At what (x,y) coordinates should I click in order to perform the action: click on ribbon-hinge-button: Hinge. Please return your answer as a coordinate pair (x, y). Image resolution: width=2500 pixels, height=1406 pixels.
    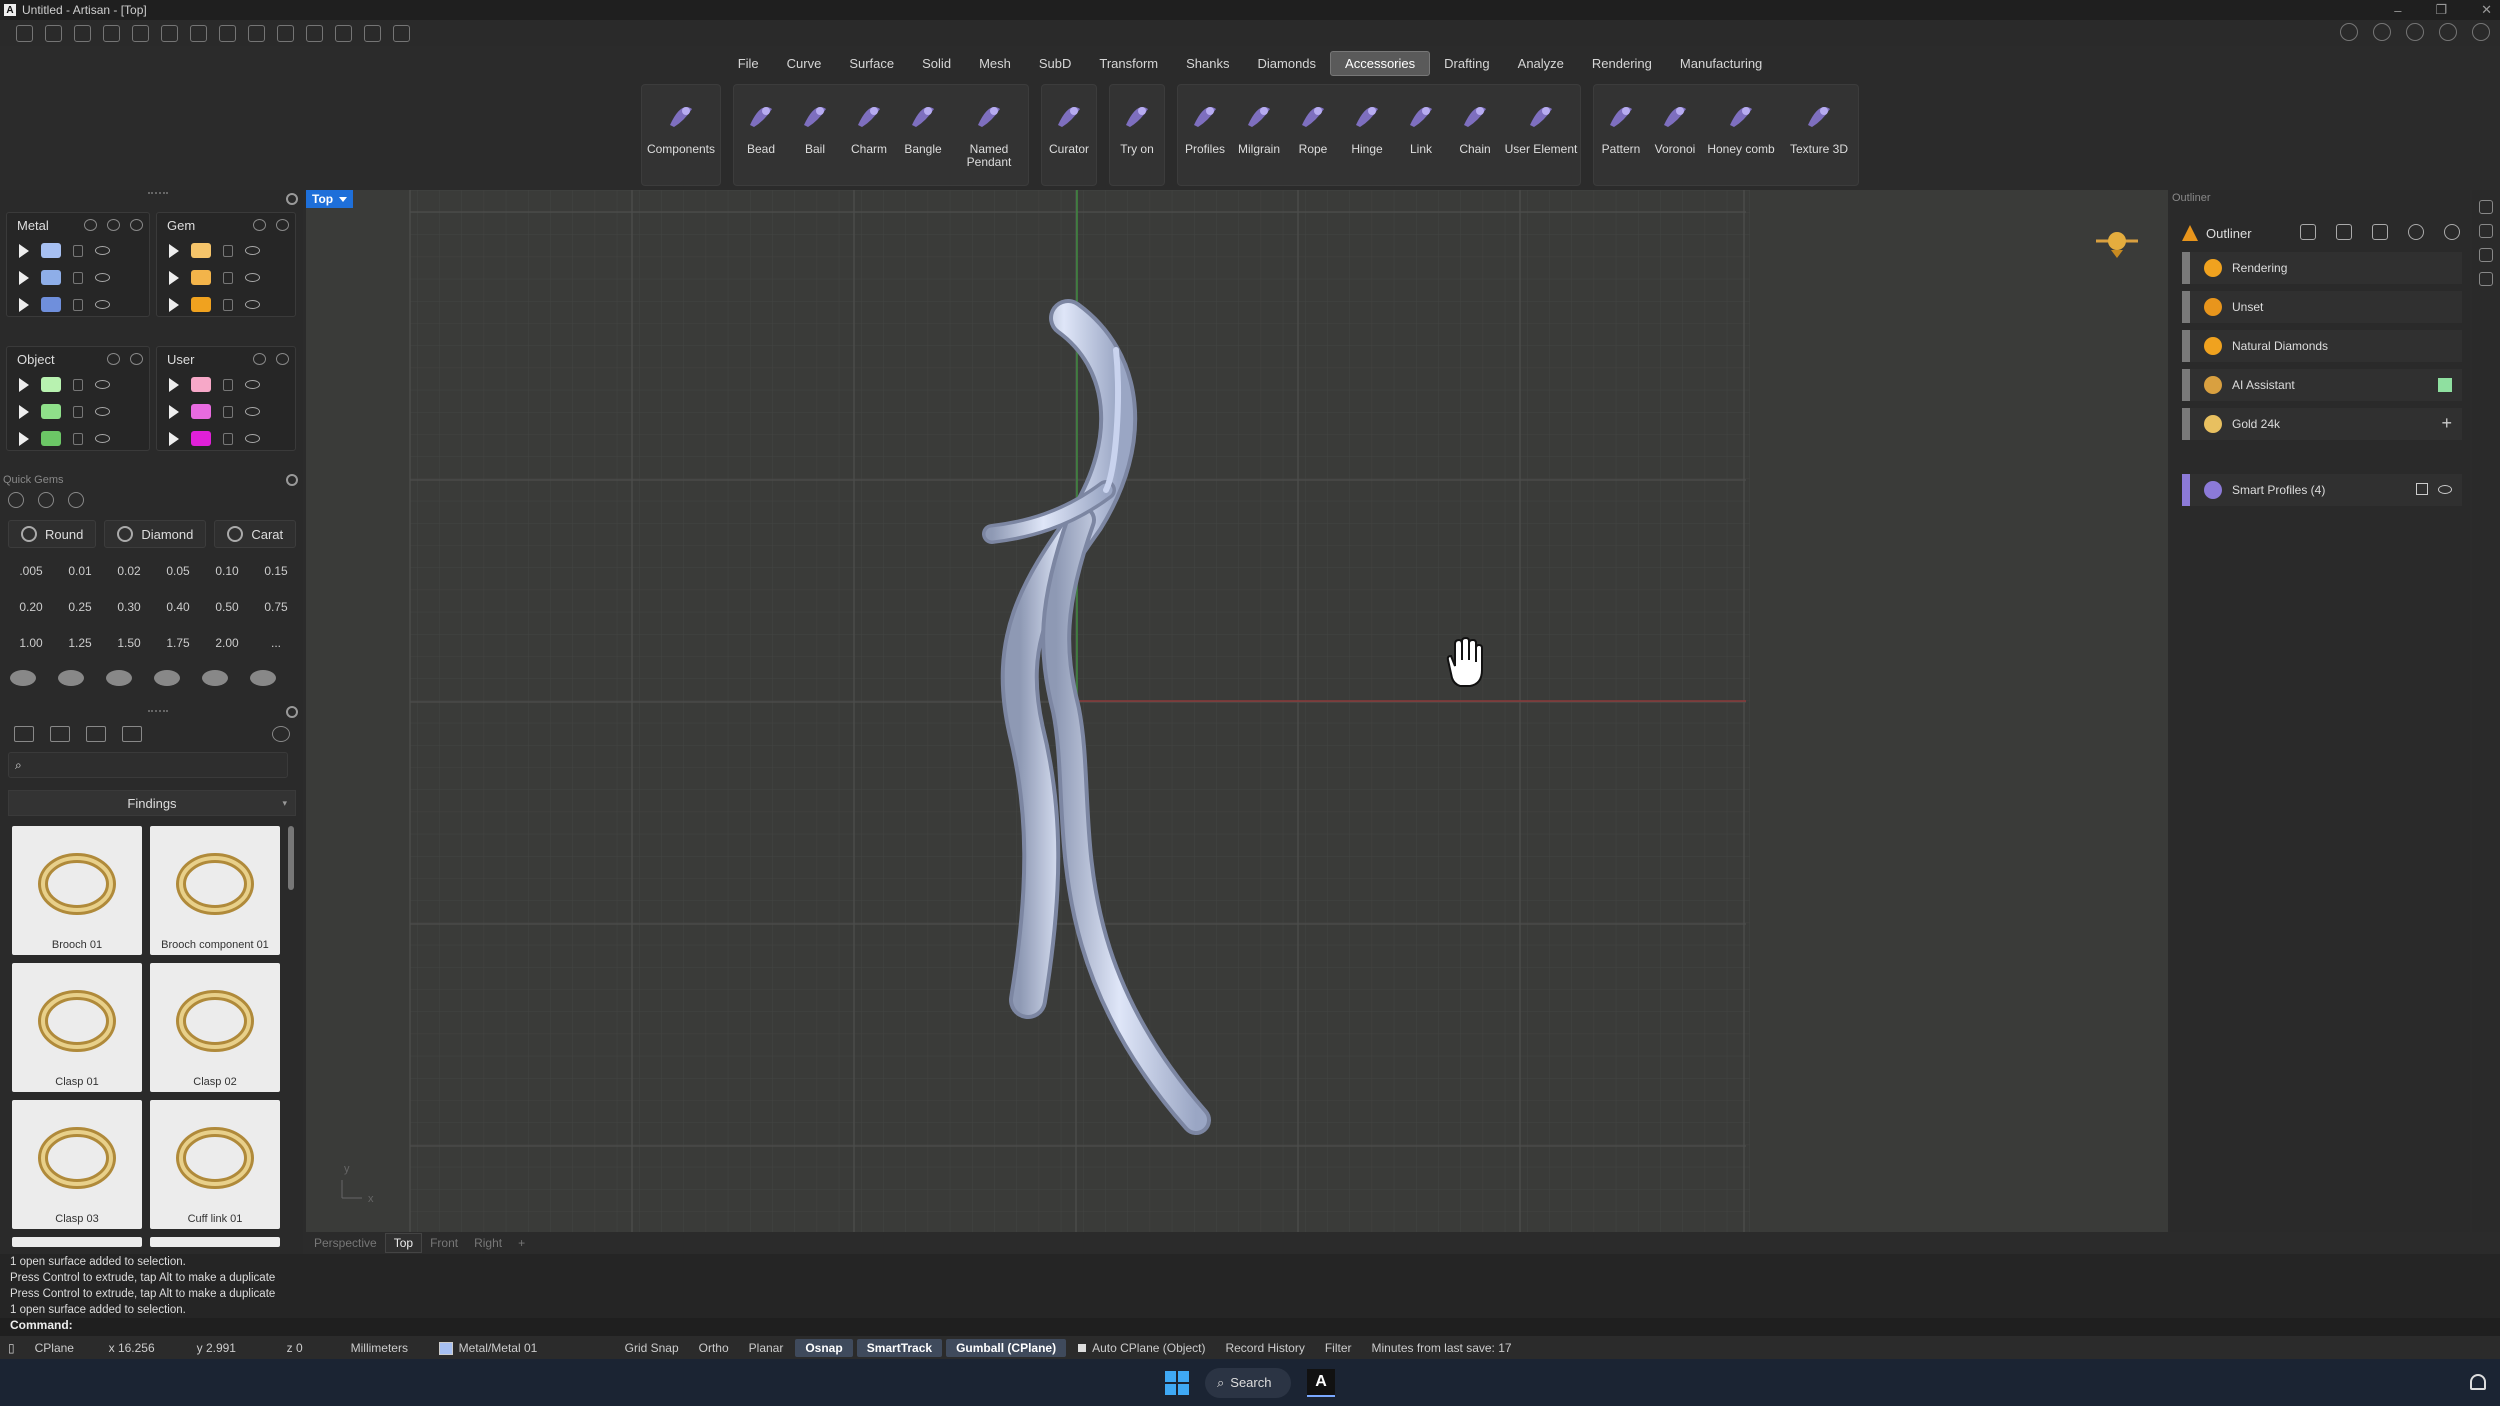
    Looking at the image, I should click on (1367, 135).